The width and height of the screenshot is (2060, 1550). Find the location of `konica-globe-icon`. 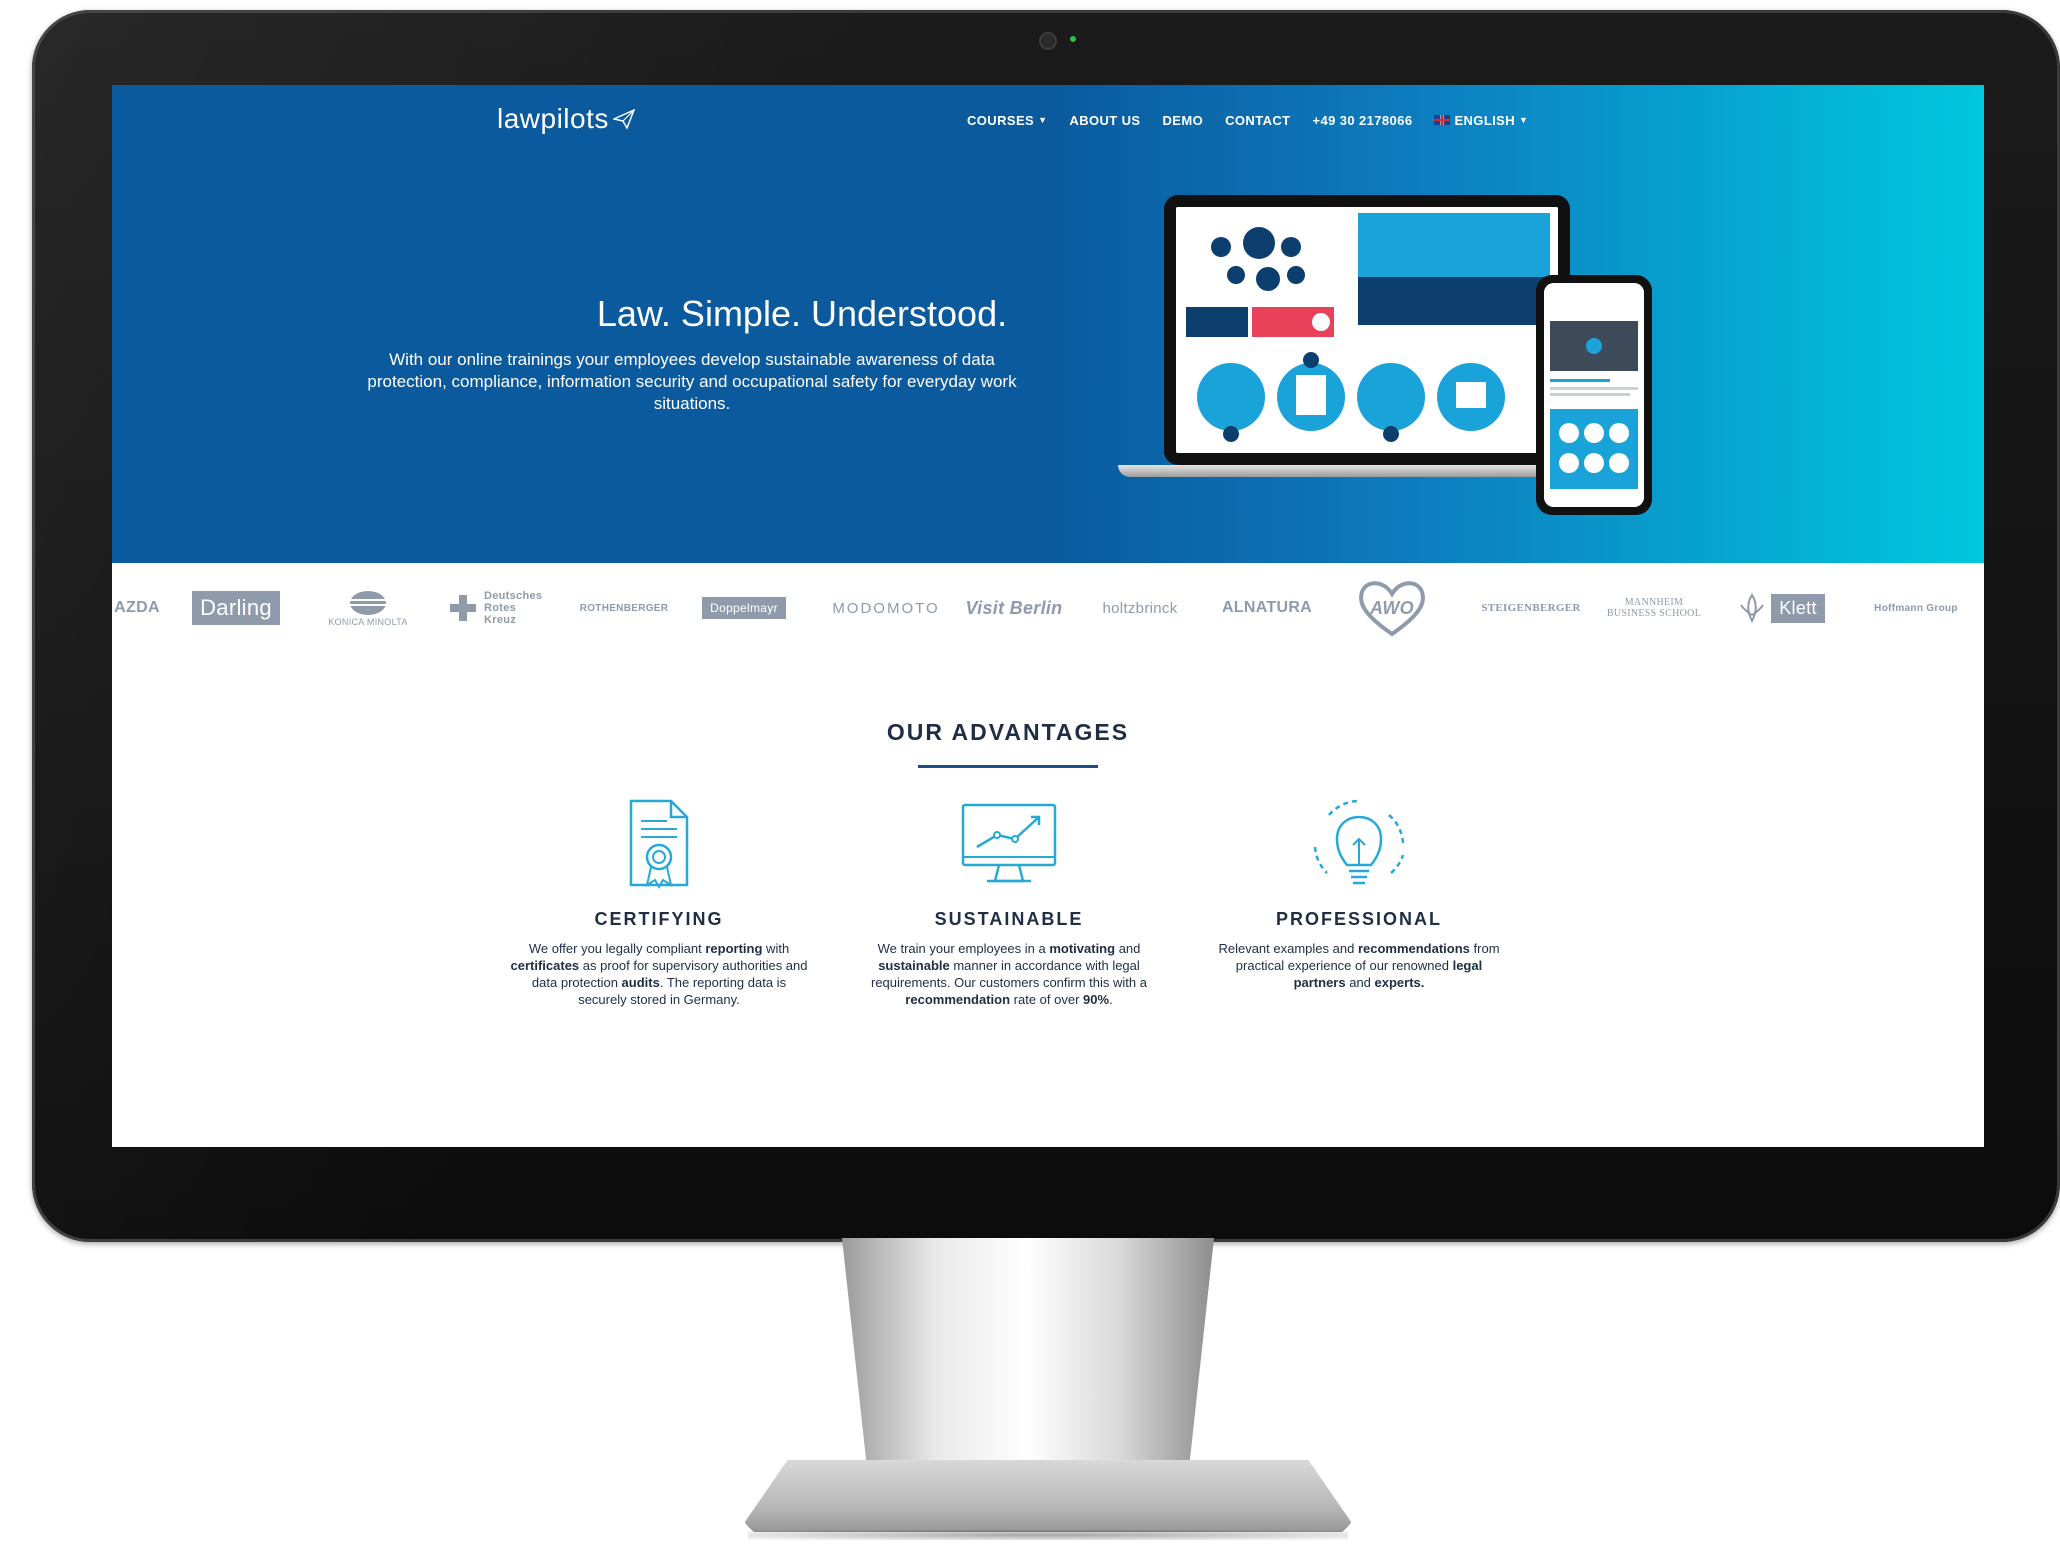

konica-globe-icon is located at coordinates (368, 603).